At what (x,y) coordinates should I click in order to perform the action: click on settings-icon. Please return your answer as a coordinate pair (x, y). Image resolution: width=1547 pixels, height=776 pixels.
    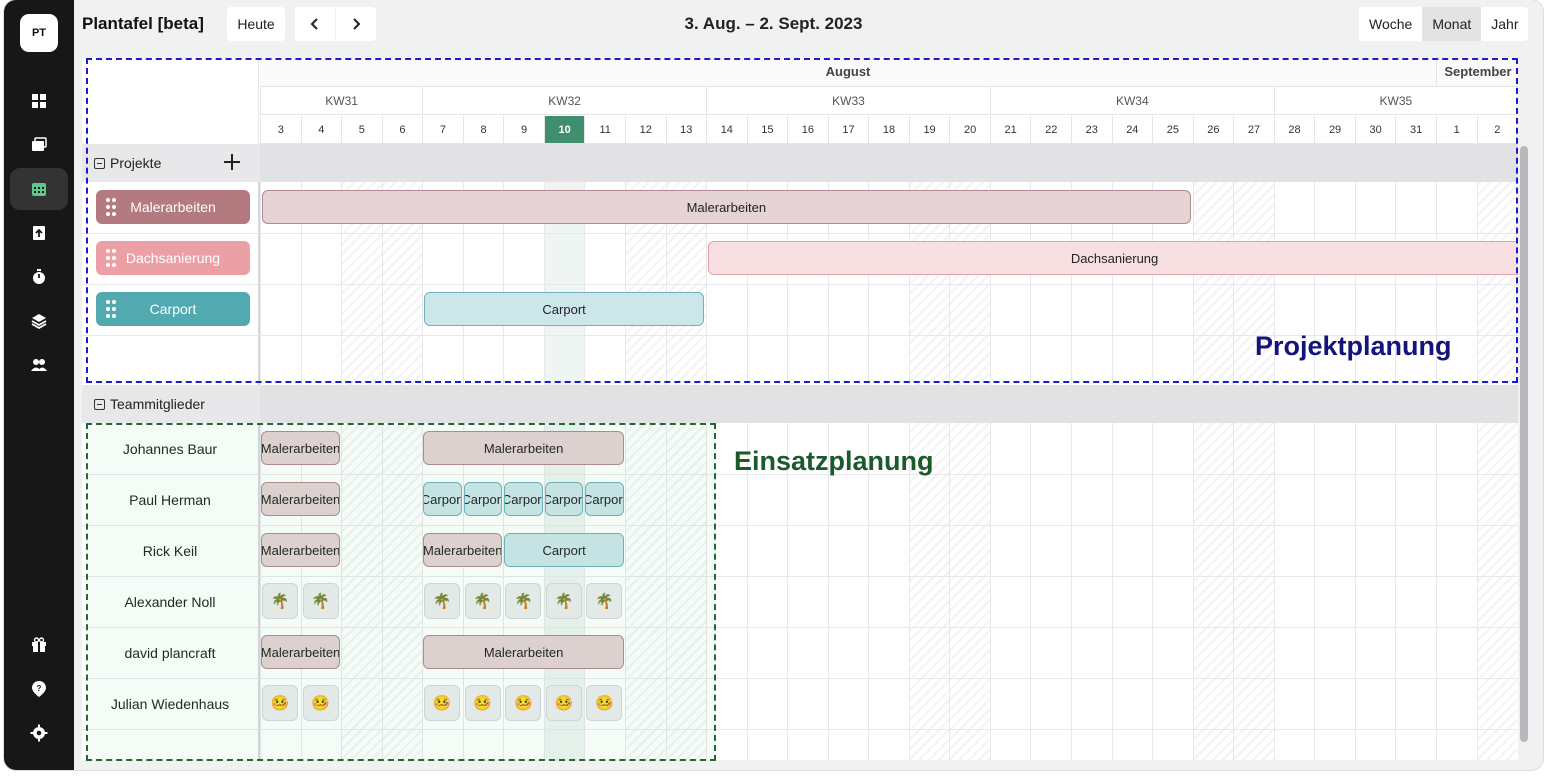
    Looking at the image, I should click on (39, 733).